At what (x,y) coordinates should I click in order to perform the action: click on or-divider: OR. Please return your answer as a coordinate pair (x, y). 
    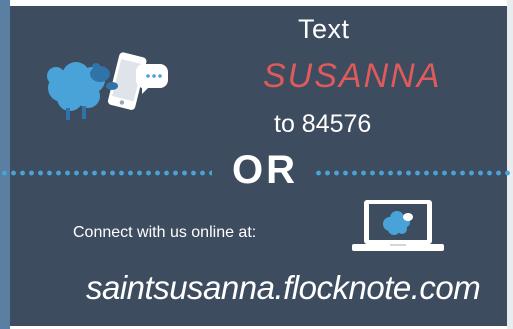
    Looking at the image, I should click on (265, 170).